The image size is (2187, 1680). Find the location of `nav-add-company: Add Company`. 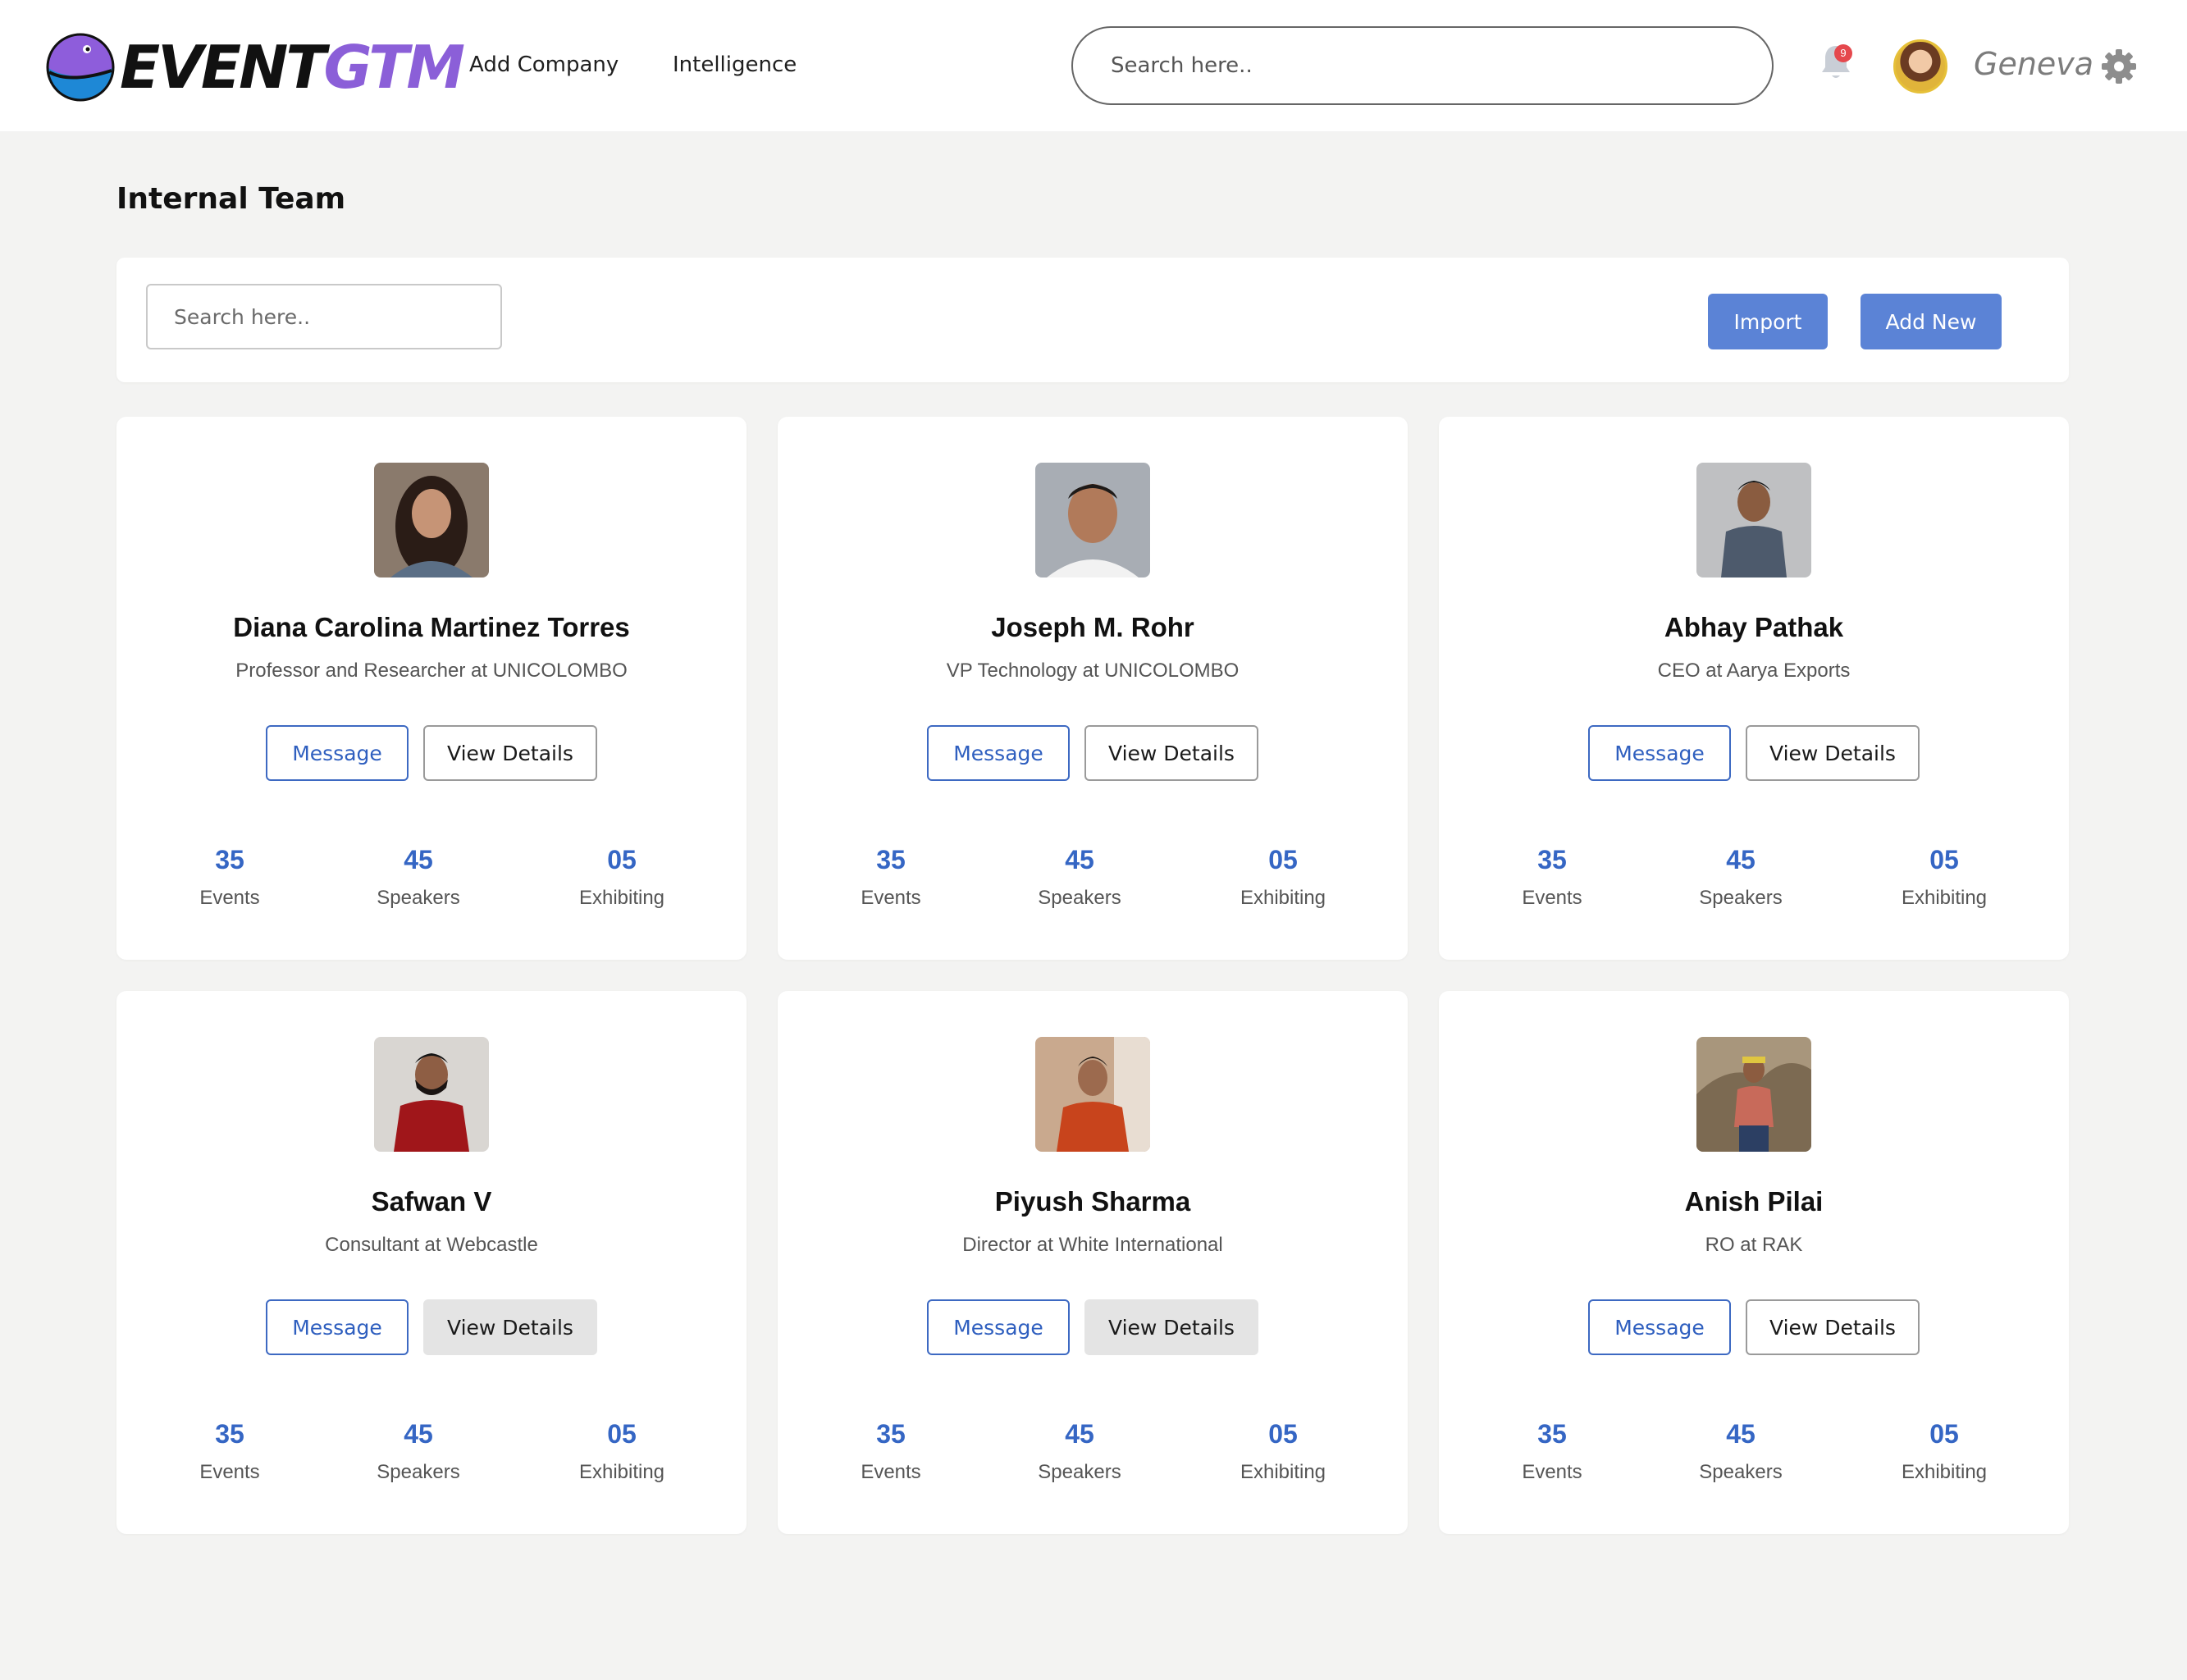

nav-add-company: Add Company is located at coordinates (544, 64).